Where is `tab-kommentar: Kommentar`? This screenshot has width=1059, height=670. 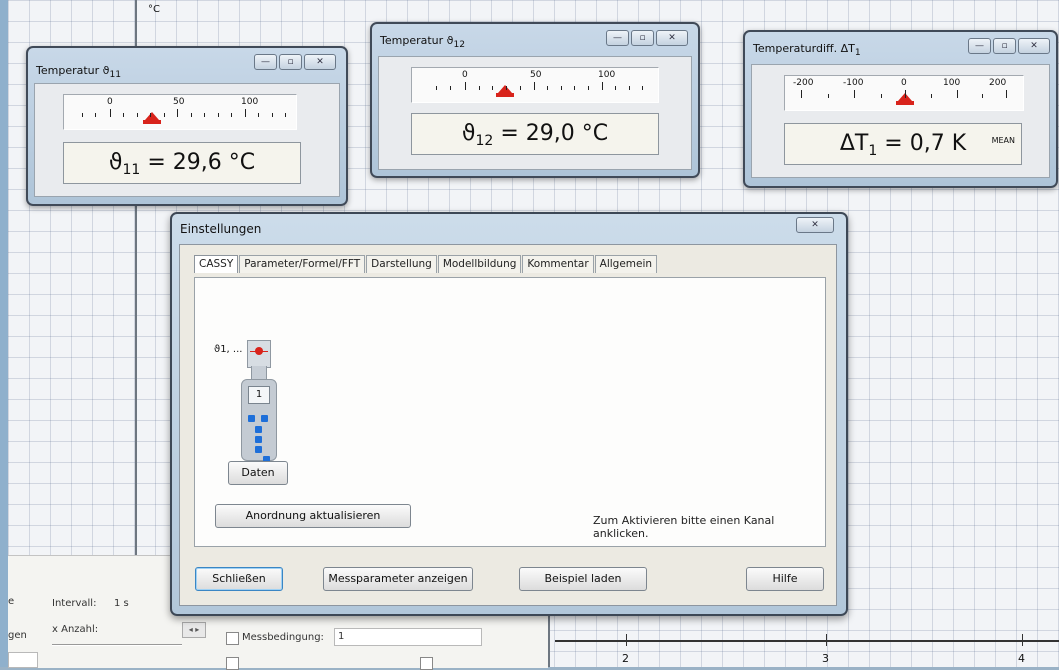
tab-kommentar: Kommentar is located at coordinates (558, 264).